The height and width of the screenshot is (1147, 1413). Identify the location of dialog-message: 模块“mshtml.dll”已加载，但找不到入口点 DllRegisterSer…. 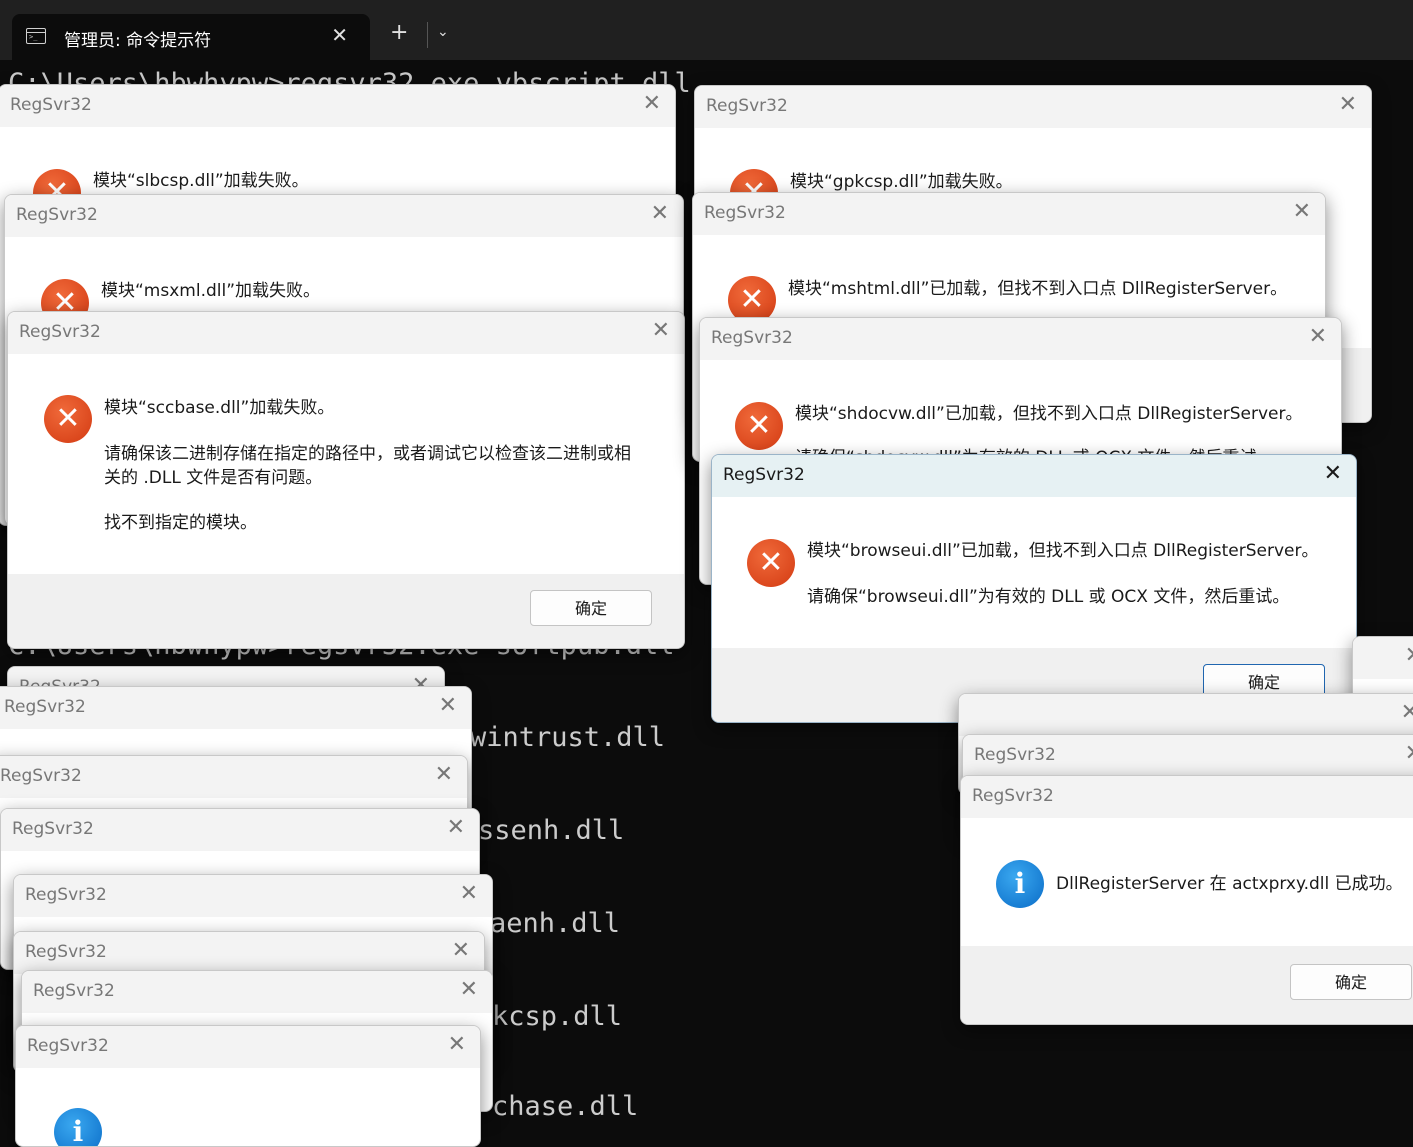
(1038, 289).